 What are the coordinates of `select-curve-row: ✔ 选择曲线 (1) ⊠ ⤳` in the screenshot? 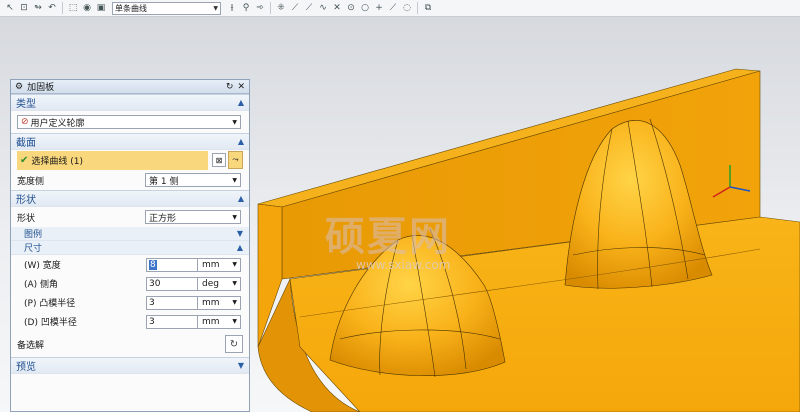 It's located at (130, 160).